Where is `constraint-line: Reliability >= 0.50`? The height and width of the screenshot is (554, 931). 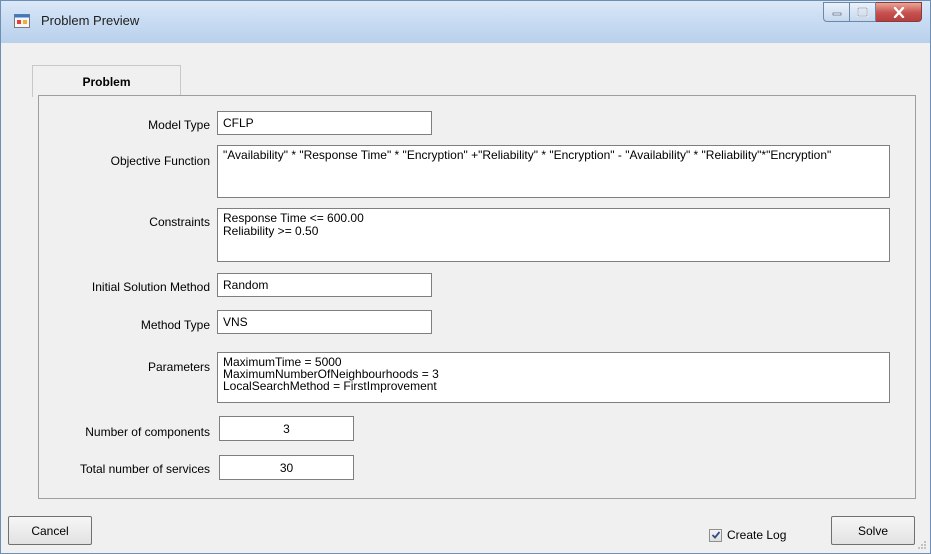
constraint-line: Reliability >= 0.50 is located at coordinates (271, 231).